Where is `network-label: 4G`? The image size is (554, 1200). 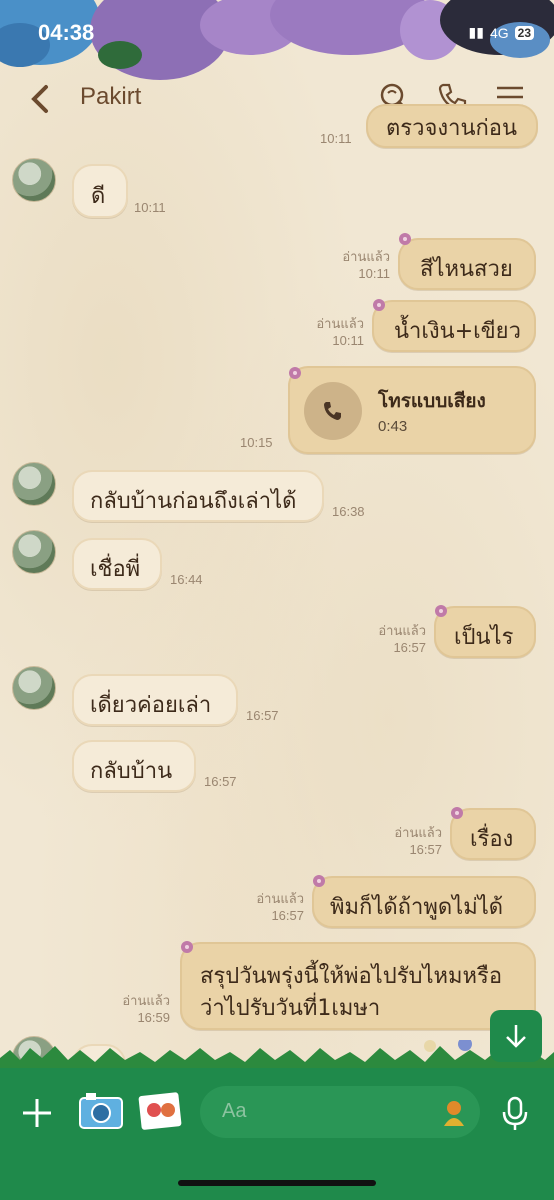 network-label: 4G is located at coordinates (499, 32).